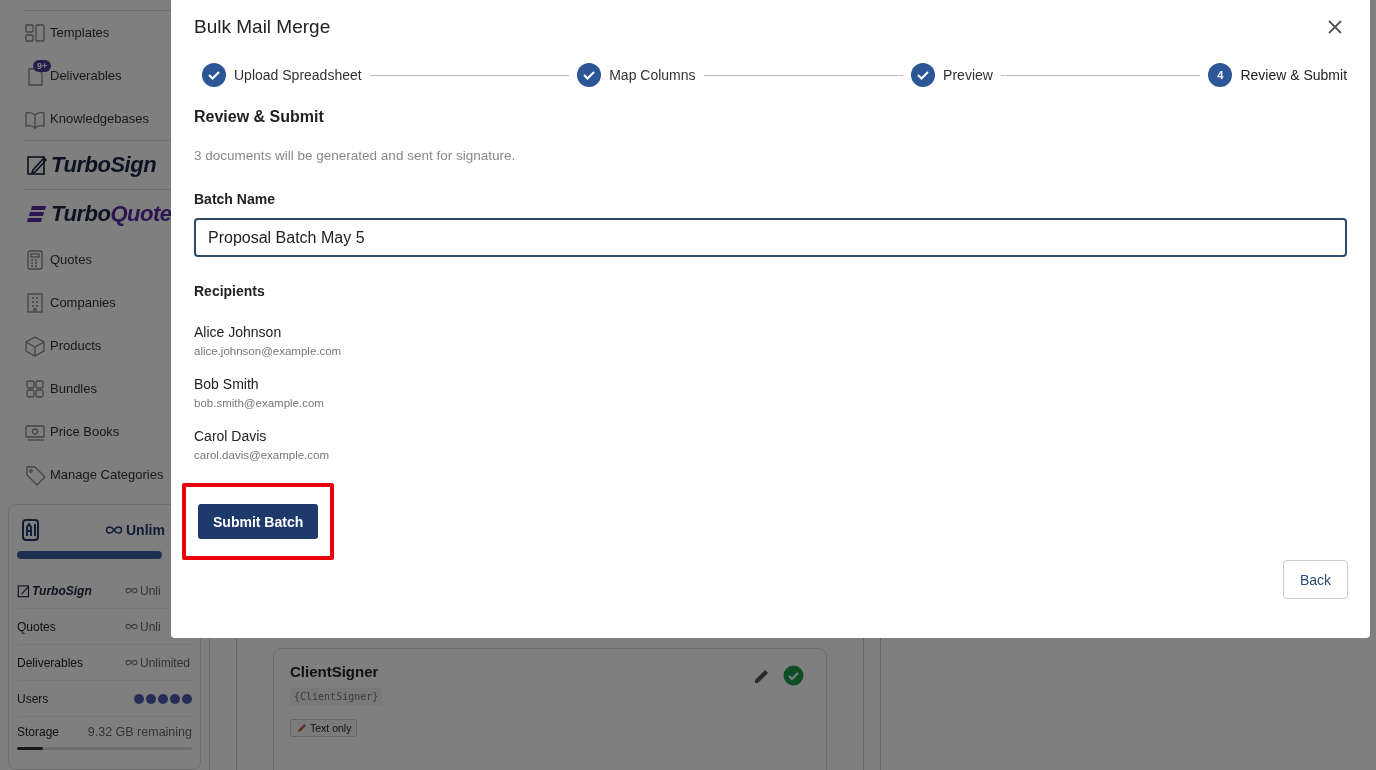 The height and width of the screenshot is (770, 1376). Describe the element at coordinates (770, 237) in the screenshot. I see `batch-name-field: Proposal Batch May 5` at that location.